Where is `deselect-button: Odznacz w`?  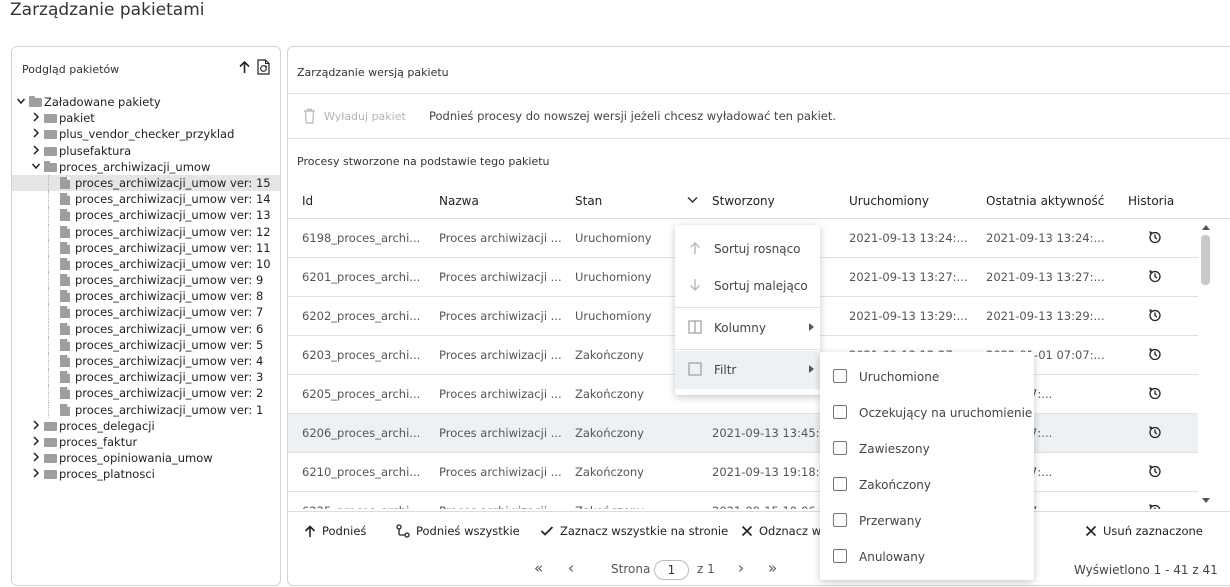 deselect-button: Odznacz w is located at coordinates (781, 531).